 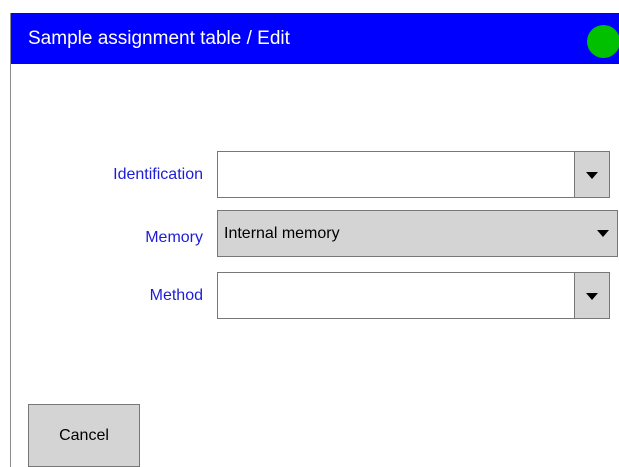 What do you see at coordinates (176, 295) in the screenshot?
I see `method-label: Method` at bounding box center [176, 295].